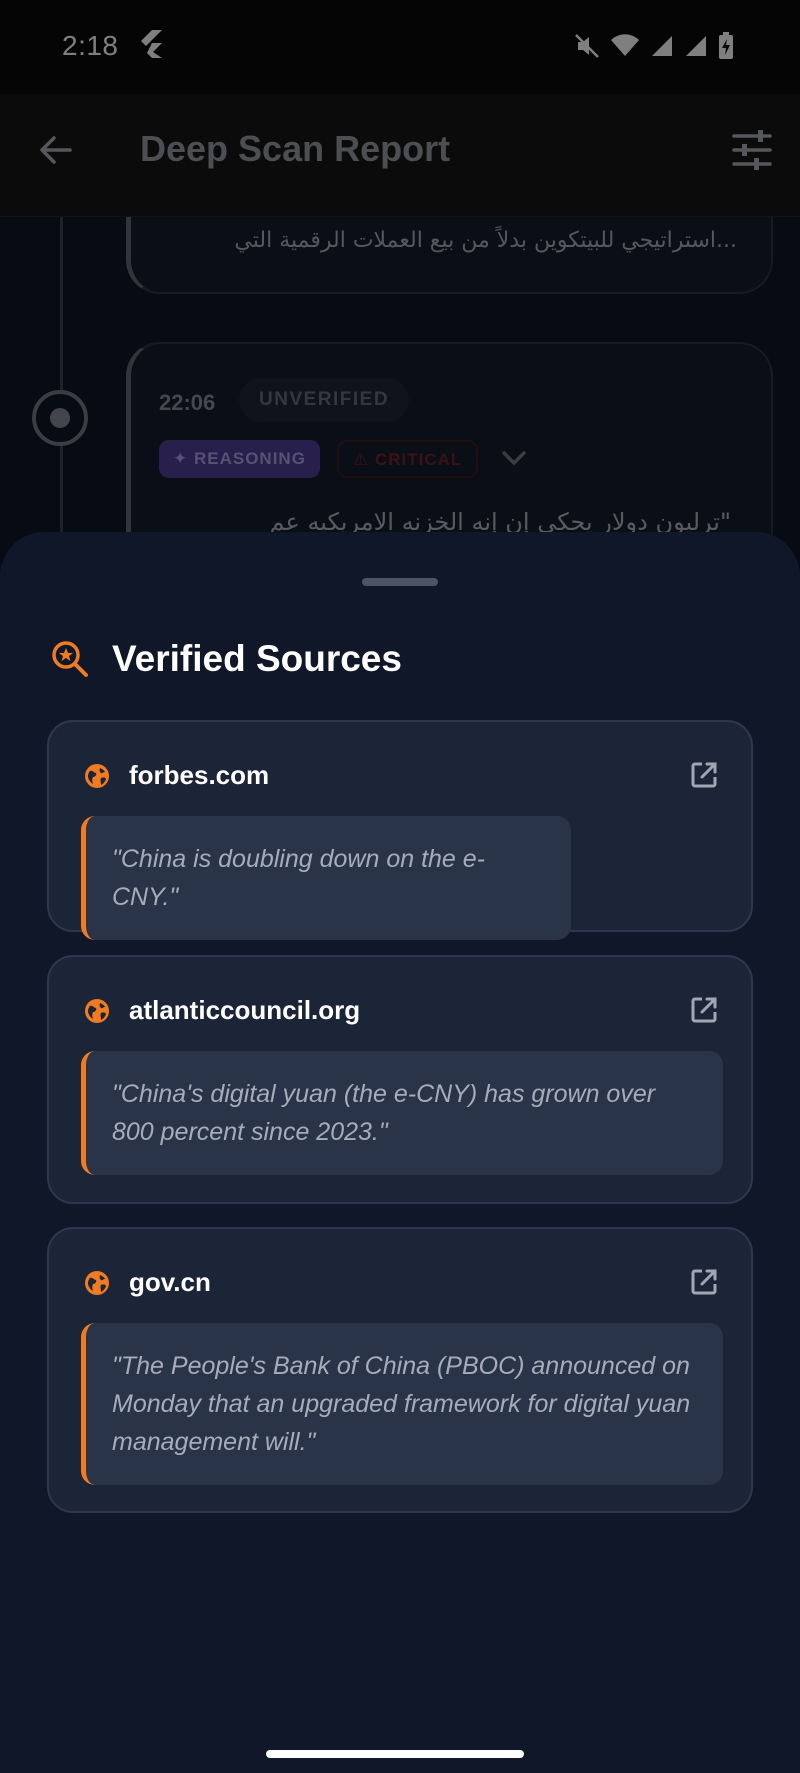  Describe the element at coordinates (395, 1754) in the screenshot. I see `home-indicator` at that location.